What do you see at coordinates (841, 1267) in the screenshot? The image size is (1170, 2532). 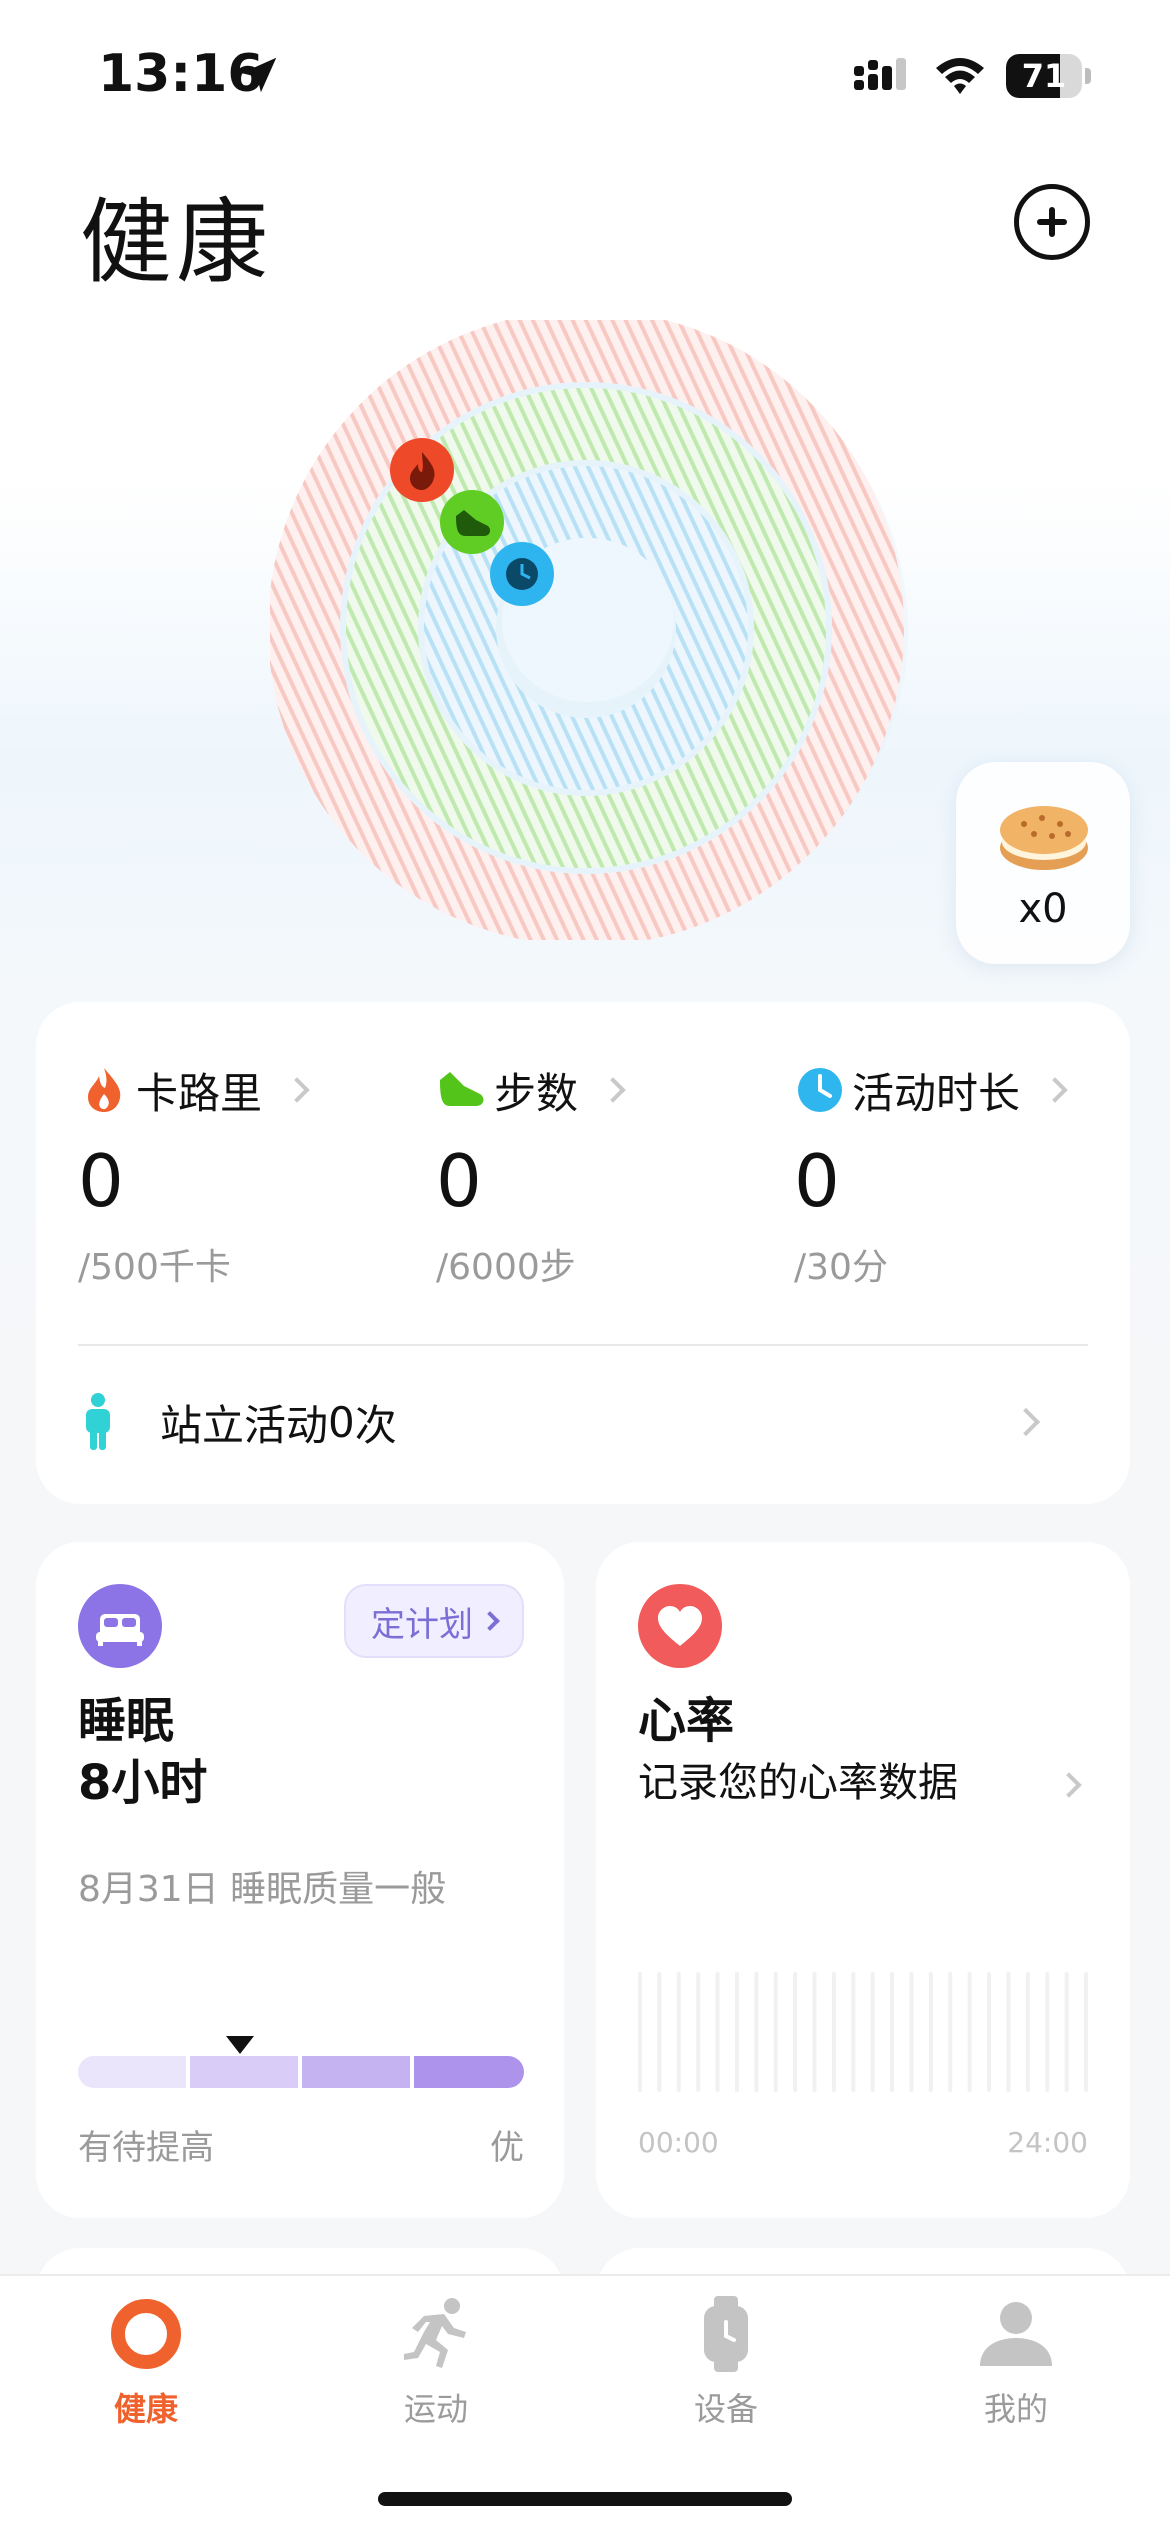 I see `duration-target: /30分` at bounding box center [841, 1267].